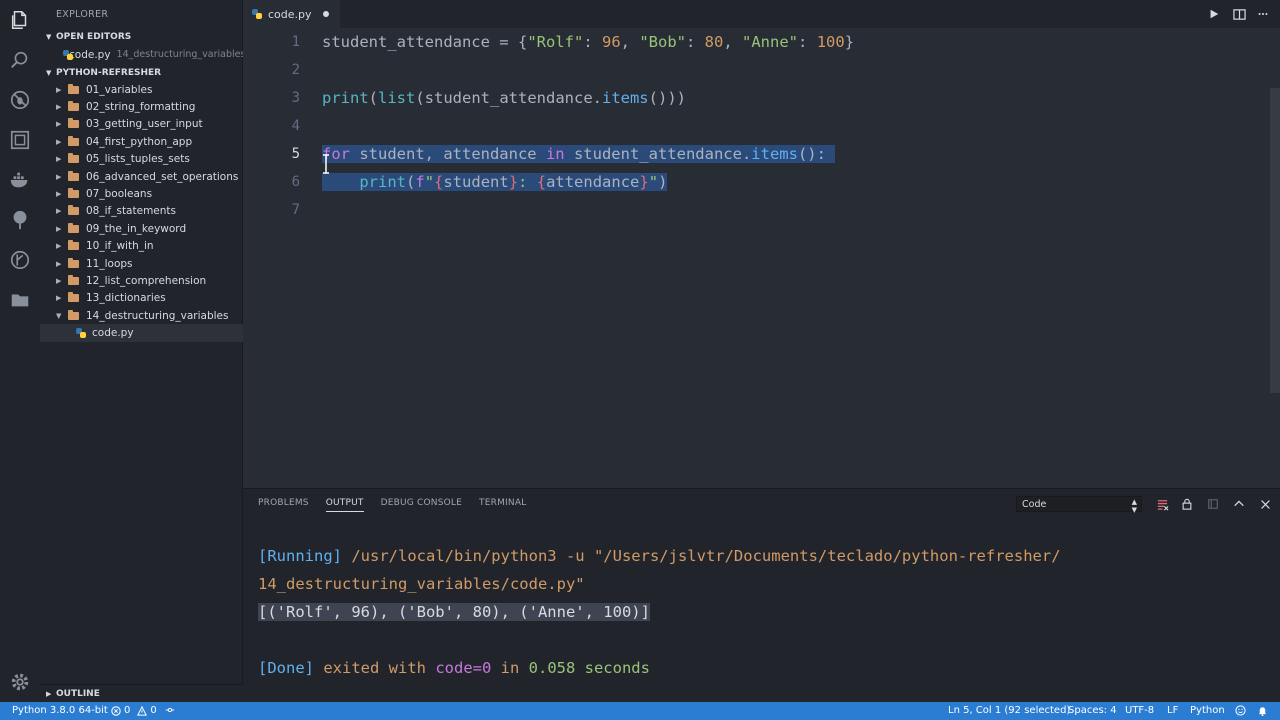 The width and height of the screenshot is (1280, 720). I want to click on docker-icon, so click(20, 180).